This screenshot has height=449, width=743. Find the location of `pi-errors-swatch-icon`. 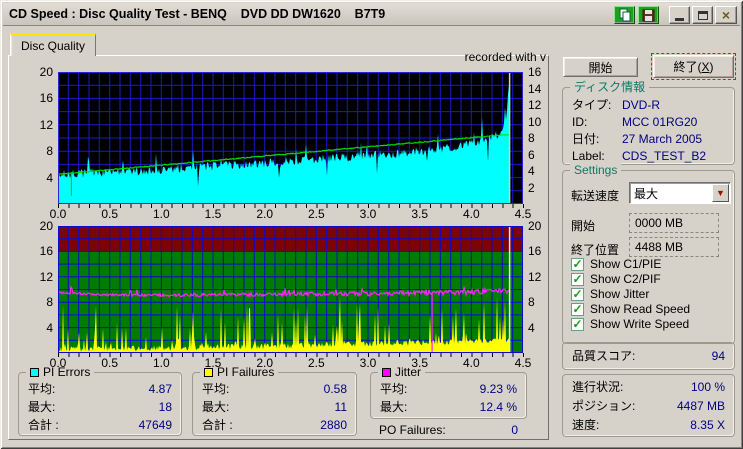

pi-errors-swatch-icon is located at coordinates (34, 372).